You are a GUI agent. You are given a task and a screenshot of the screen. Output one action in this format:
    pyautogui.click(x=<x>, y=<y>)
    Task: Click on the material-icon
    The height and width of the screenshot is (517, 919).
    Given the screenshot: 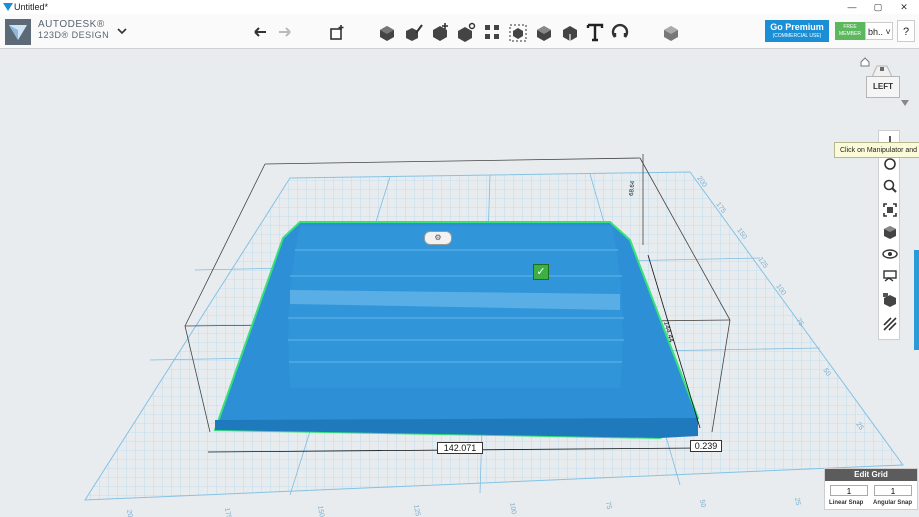 What is the action you would take?
    pyautogui.click(x=671, y=32)
    